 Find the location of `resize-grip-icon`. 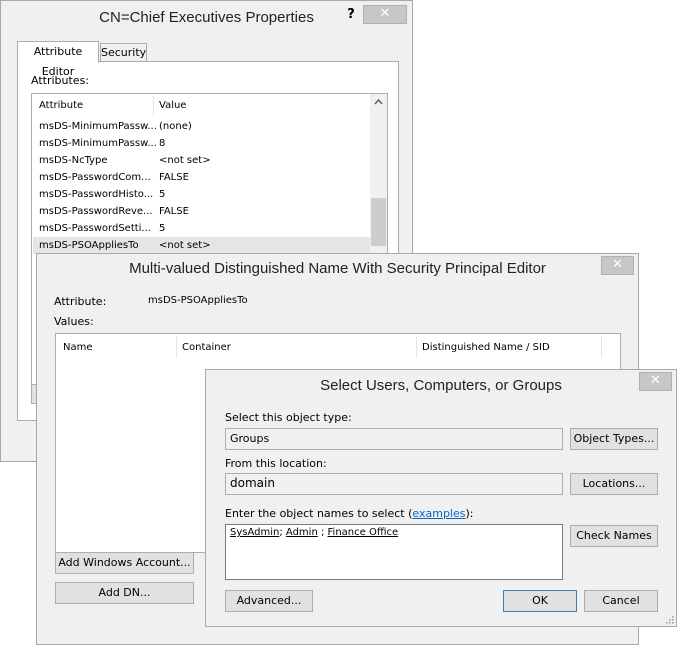

resize-grip-icon is located at coordinates (669, 619).